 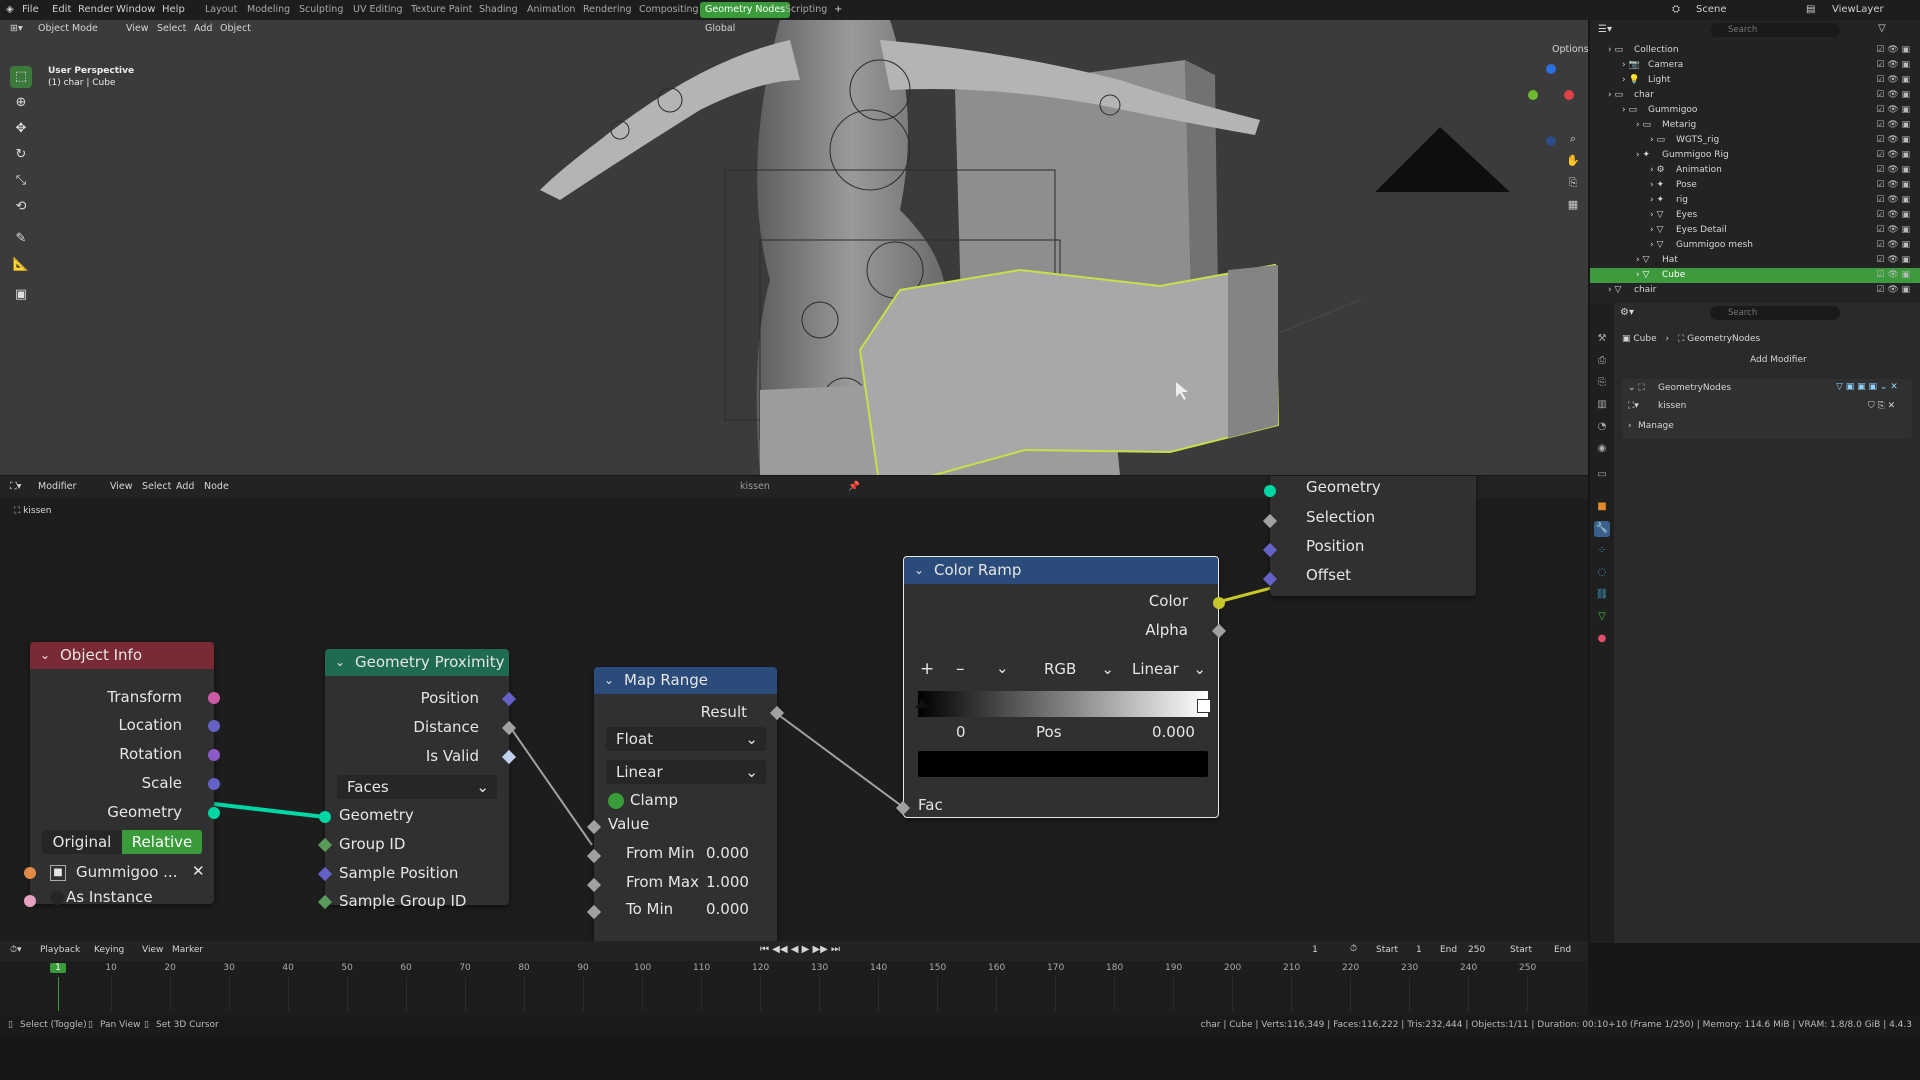 I want to click on move-tool-icon: ✥, so click(x=21, y=129).